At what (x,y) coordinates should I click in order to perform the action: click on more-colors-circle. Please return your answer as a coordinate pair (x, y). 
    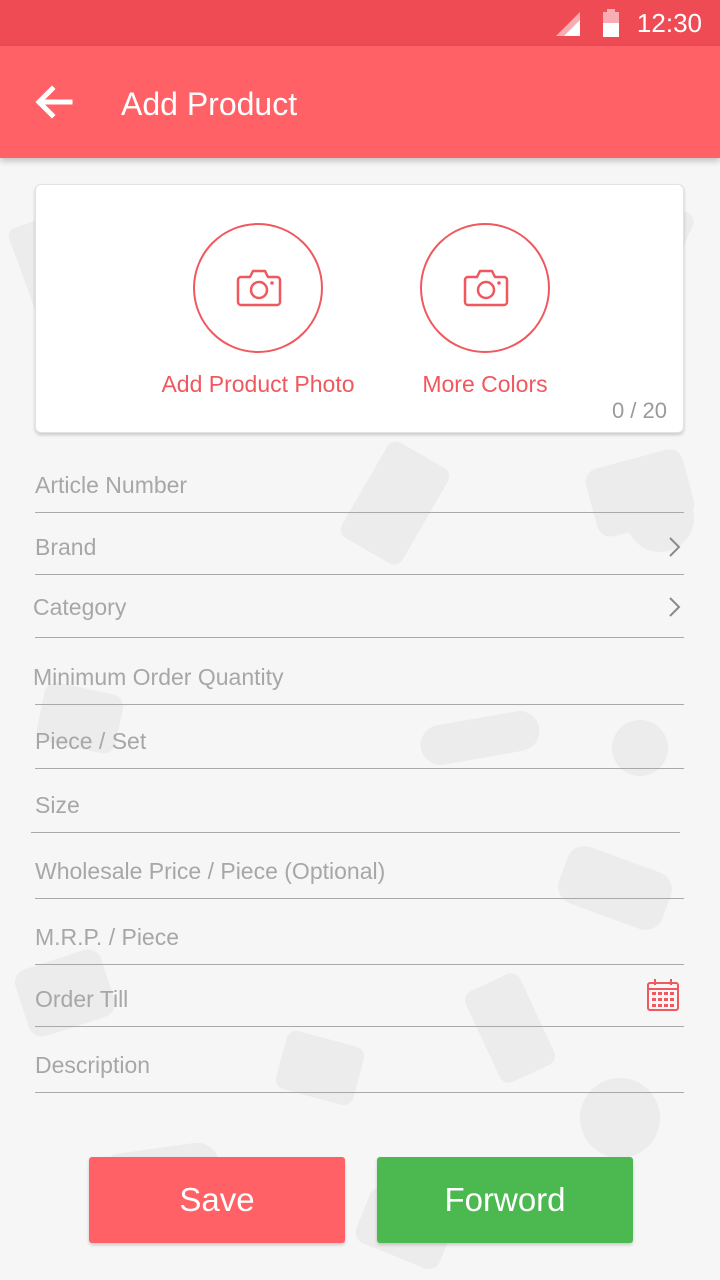
    Looking at the image, I should click on (485, 288).